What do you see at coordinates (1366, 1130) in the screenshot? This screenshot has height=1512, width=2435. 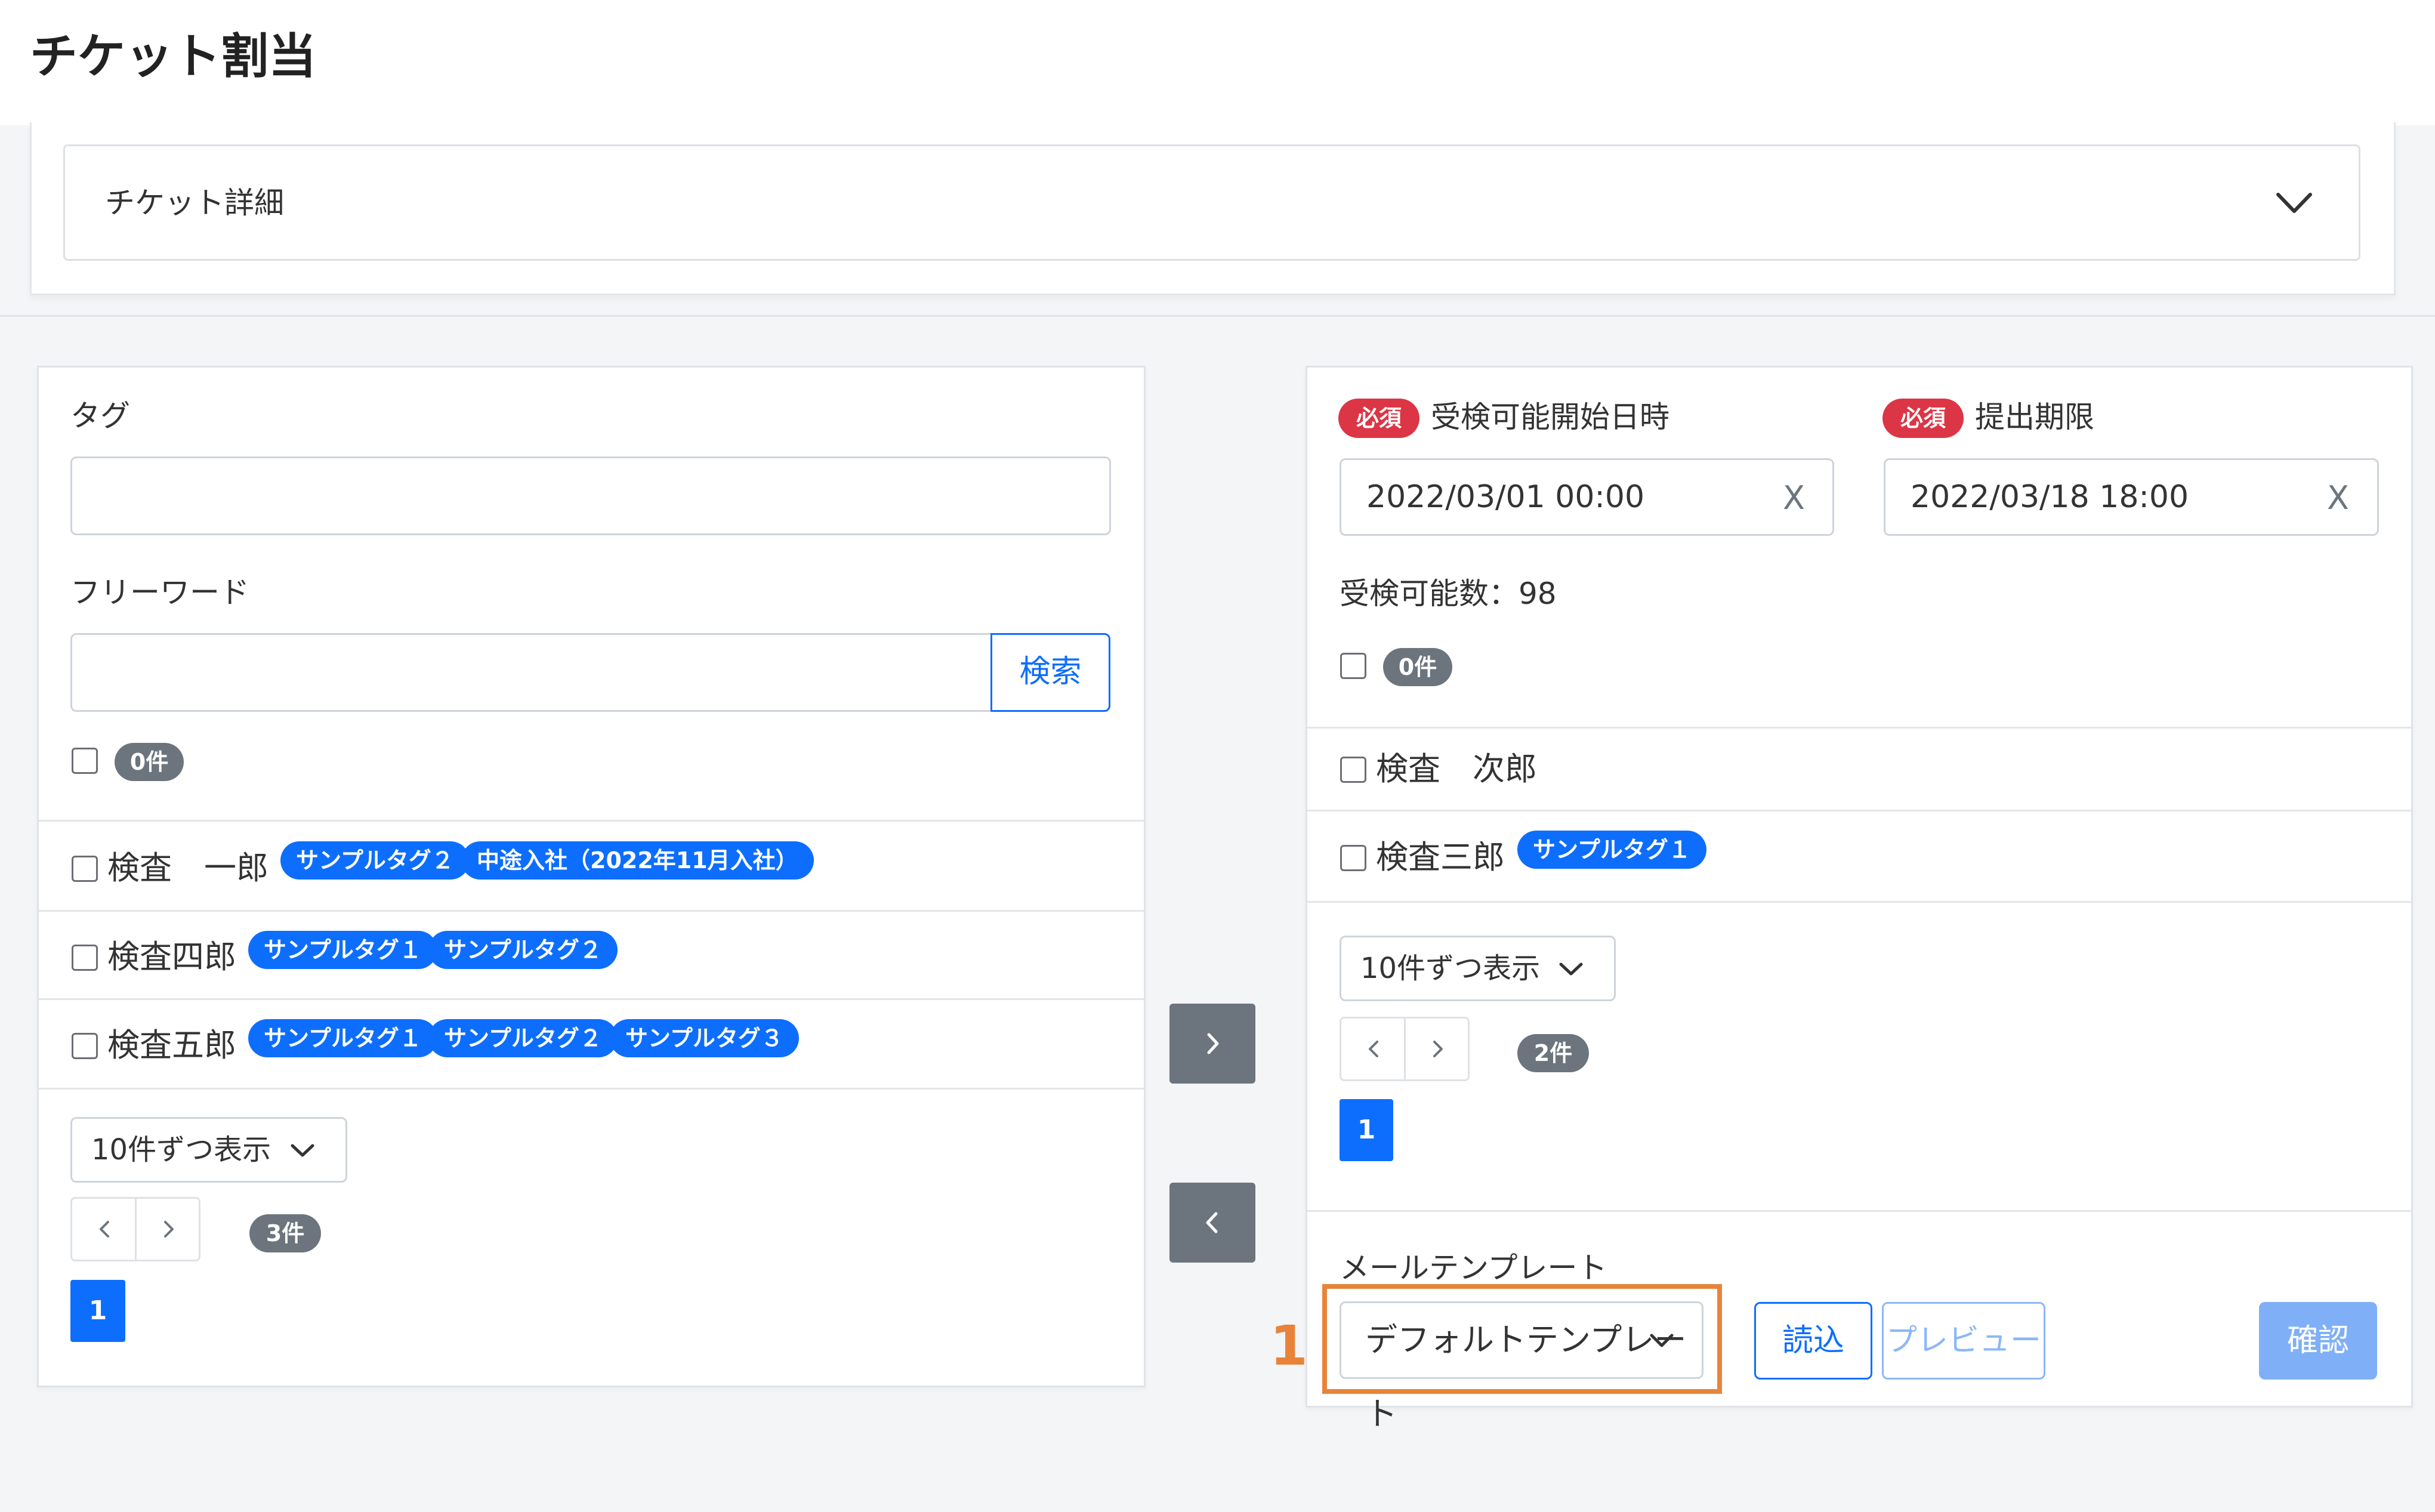 I see `page-1-button-right: 1` at bounding box center [1366, 1130].